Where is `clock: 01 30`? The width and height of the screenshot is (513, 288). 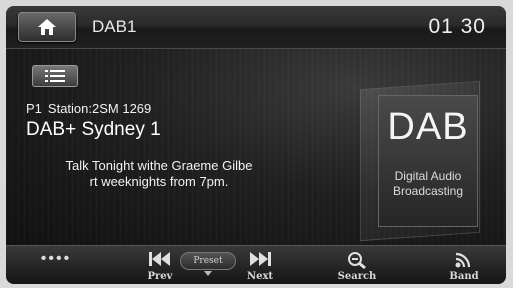 clock: 01 30 is located at coordinates (457, 26).